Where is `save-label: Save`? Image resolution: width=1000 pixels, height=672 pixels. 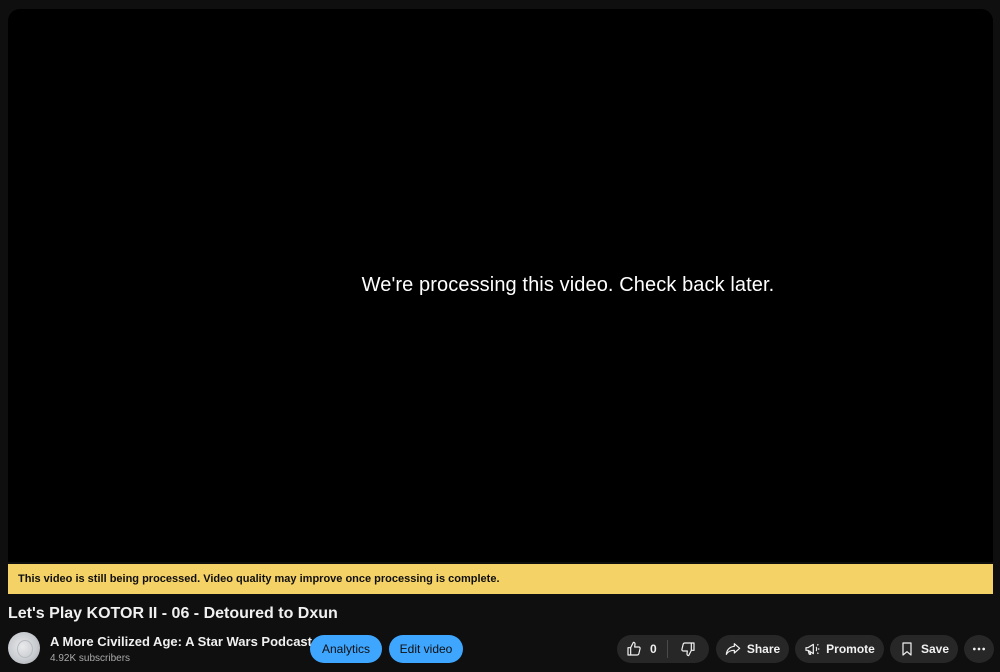
save-label: Save is located at coordinates (935, 649).